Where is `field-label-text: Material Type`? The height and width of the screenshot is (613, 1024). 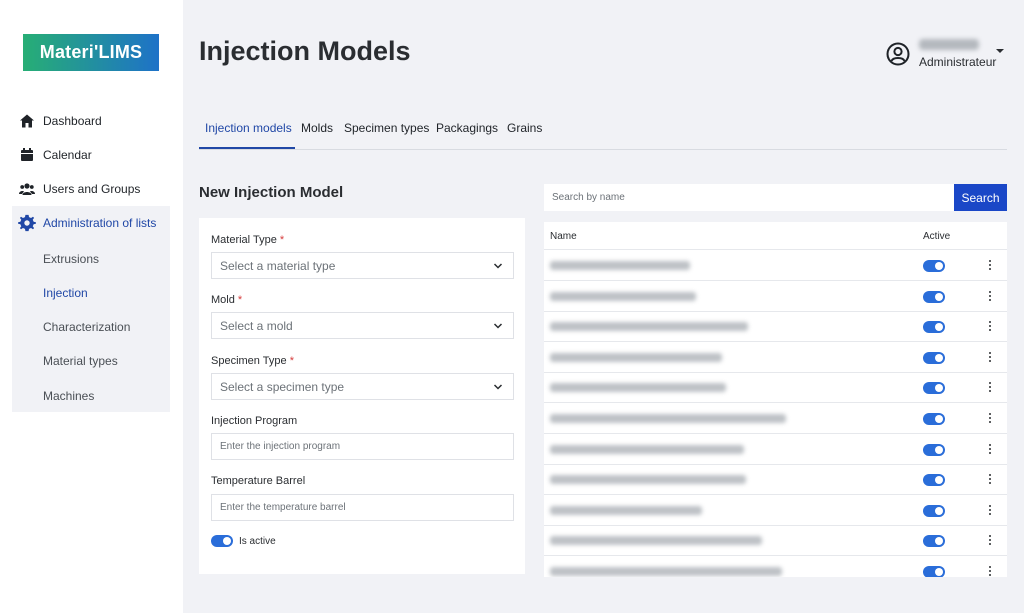
field-label-text: Material Type is located at coordinates (244, 240).